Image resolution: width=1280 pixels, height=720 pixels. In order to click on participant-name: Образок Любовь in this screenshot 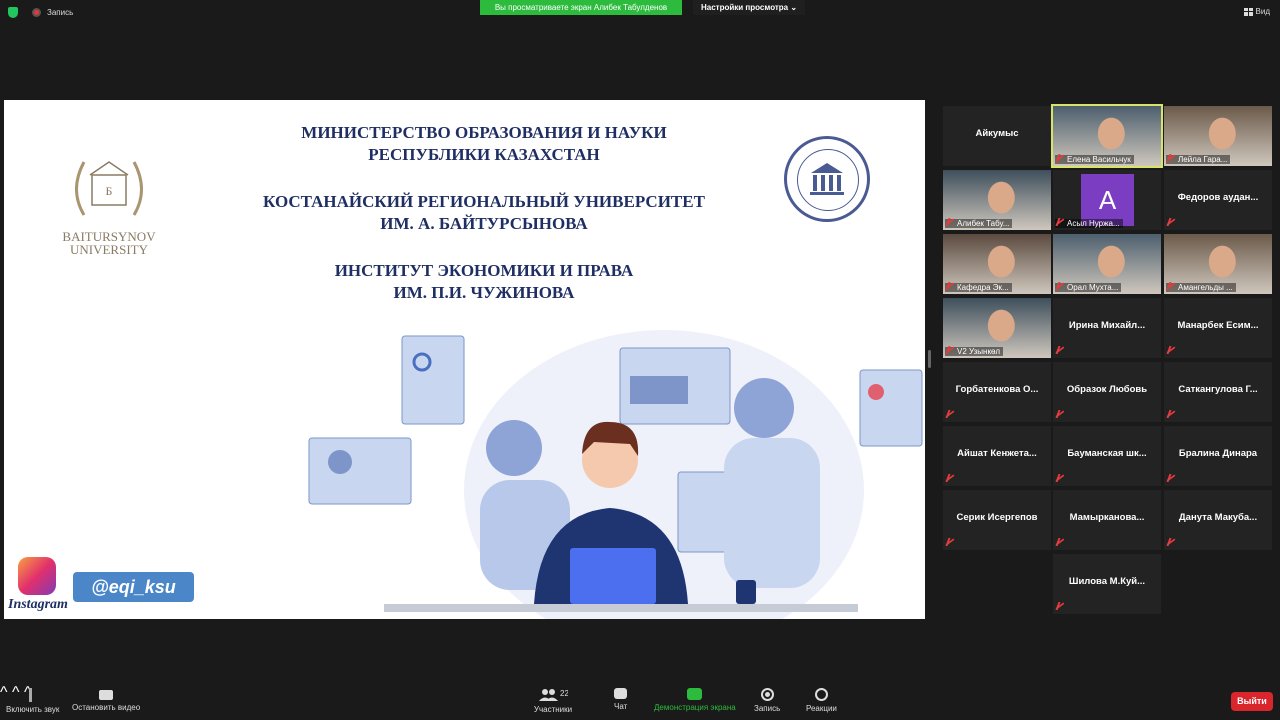, I will do `click(1107, 389)`.